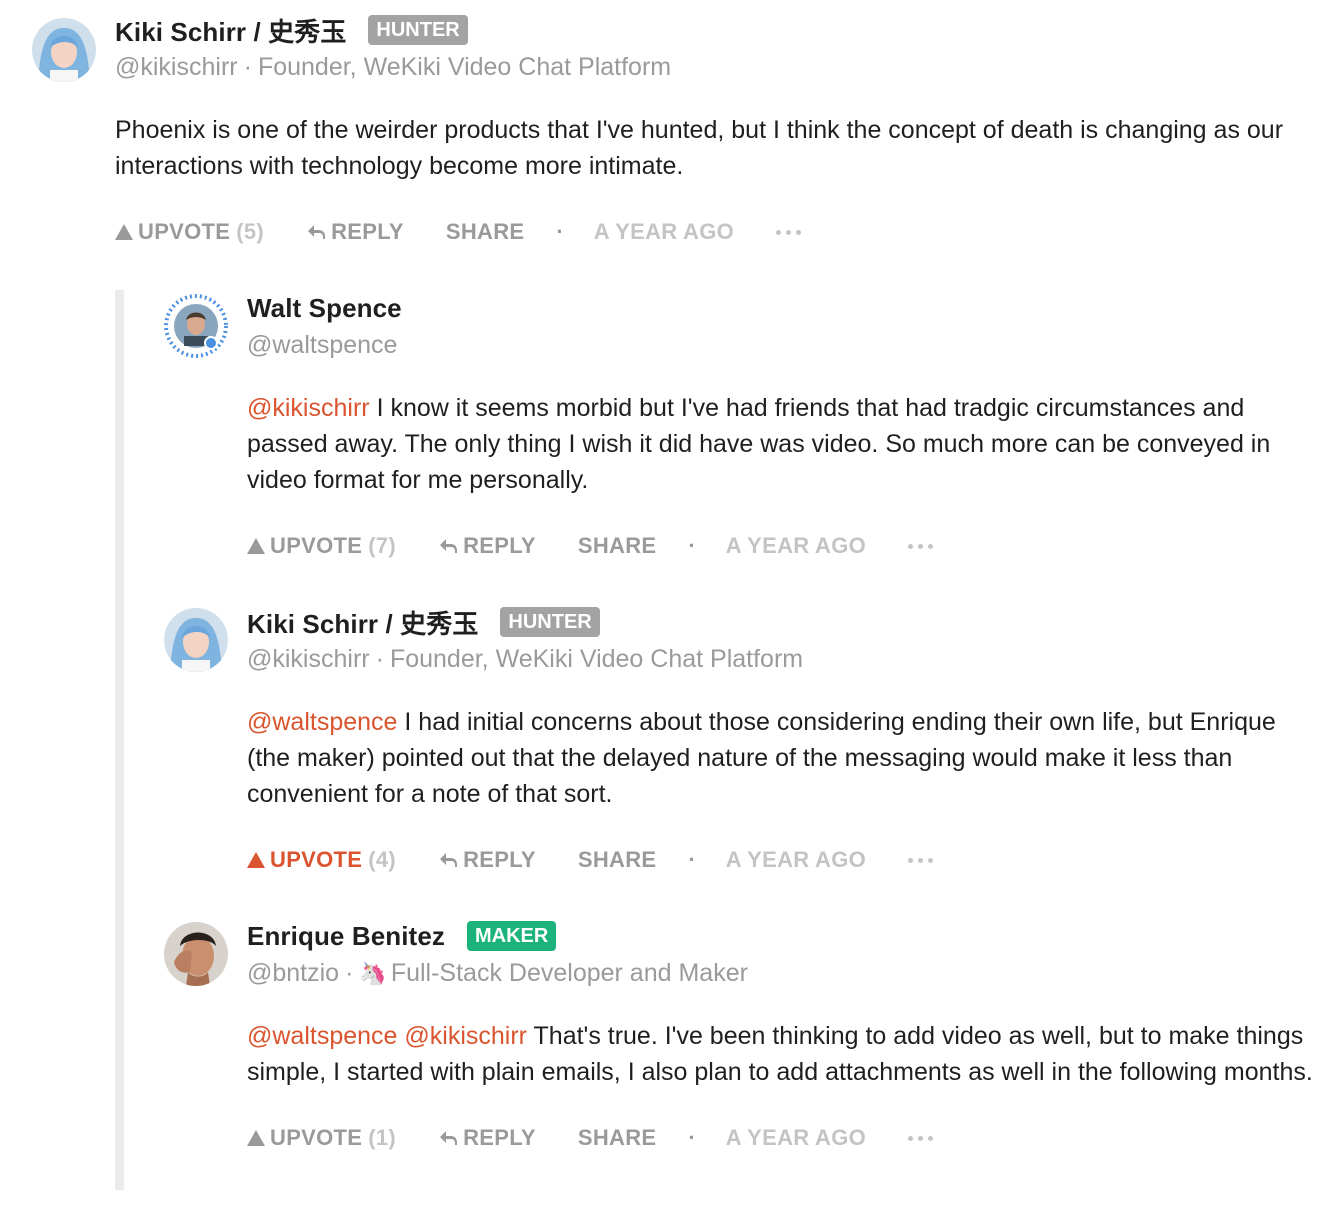 The image size is (1338, 1220). Describe the element at coordinates (511, 936) in the screenshot. I see `maker-badge: MAKER` at that location.